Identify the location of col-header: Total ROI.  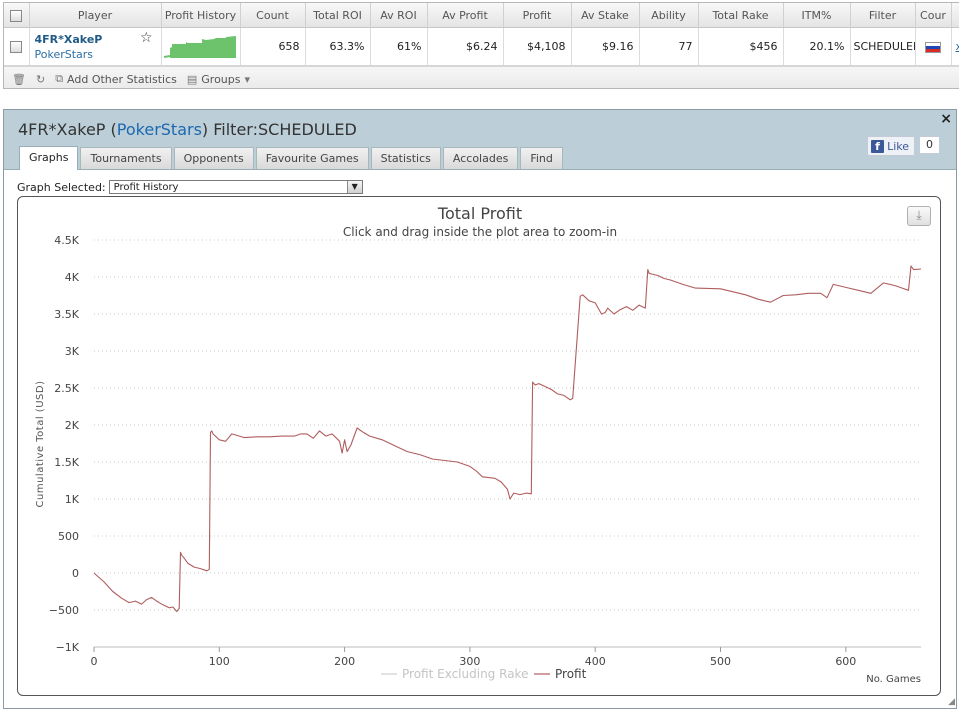
(338, 15).